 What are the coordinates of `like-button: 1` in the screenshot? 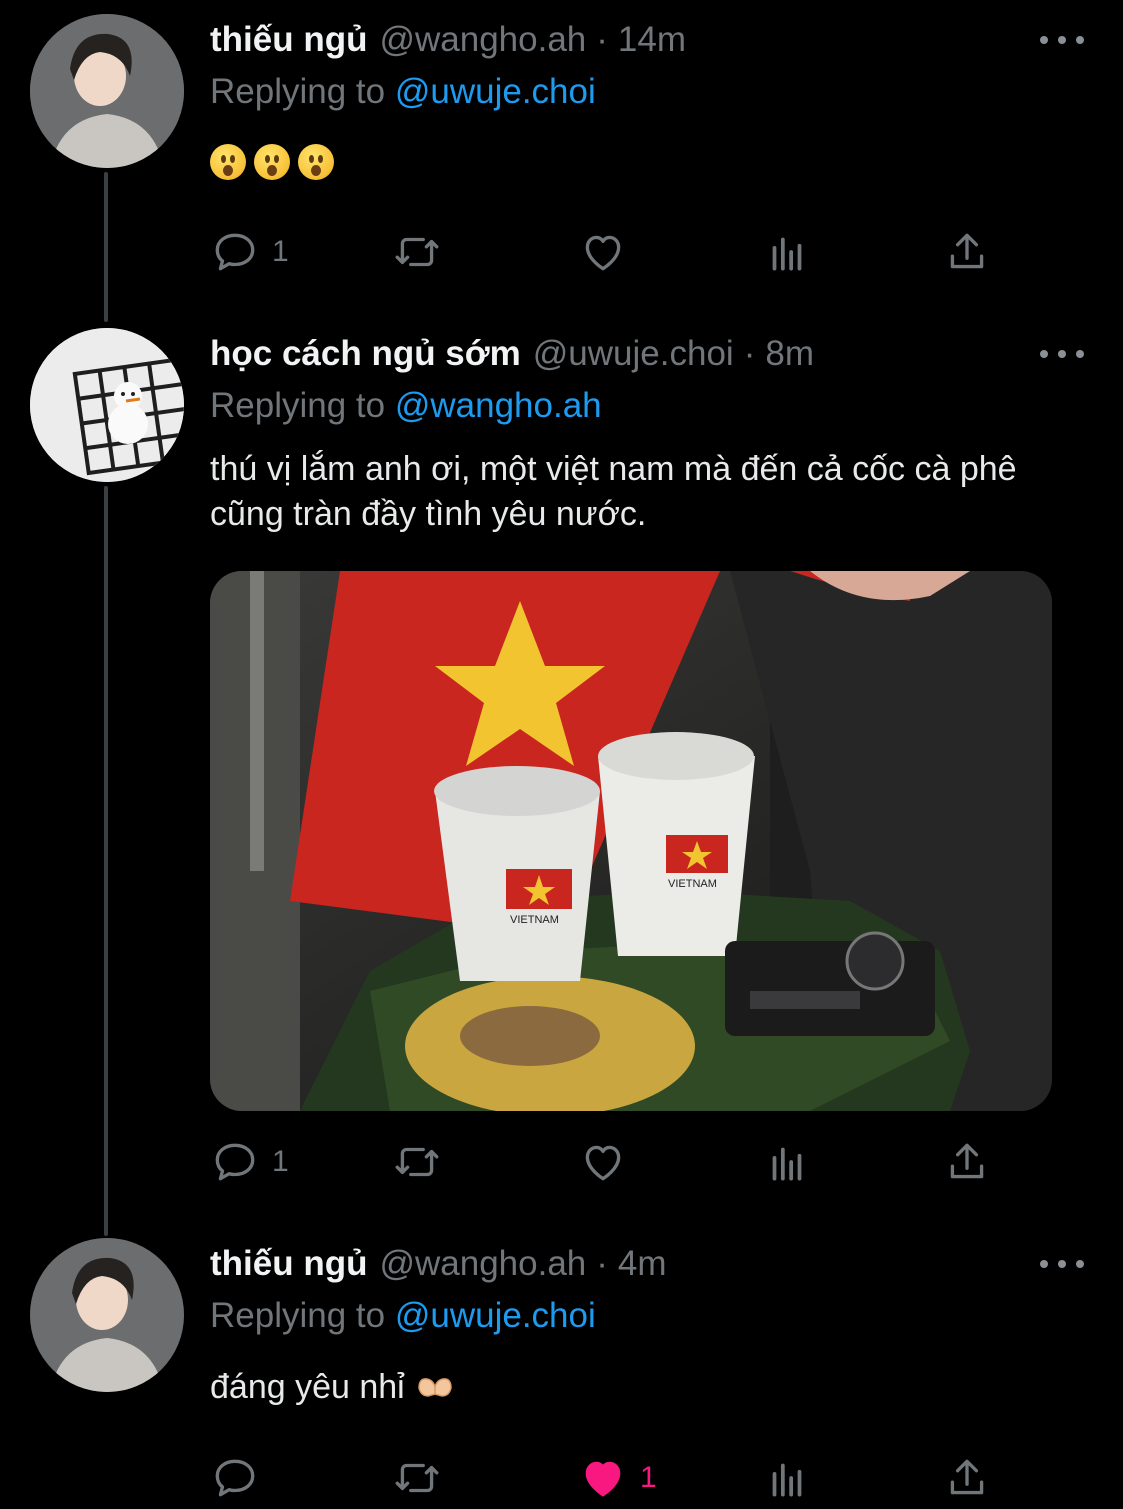 It's located at (617, 1478).